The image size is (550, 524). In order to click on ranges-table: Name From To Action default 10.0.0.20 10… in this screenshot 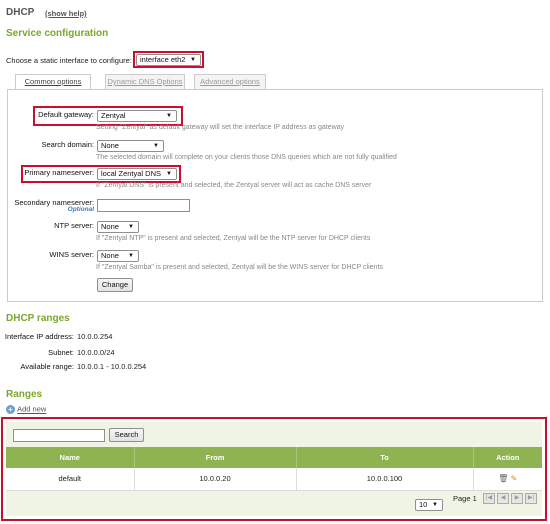, I will do `click(274, 469)`.